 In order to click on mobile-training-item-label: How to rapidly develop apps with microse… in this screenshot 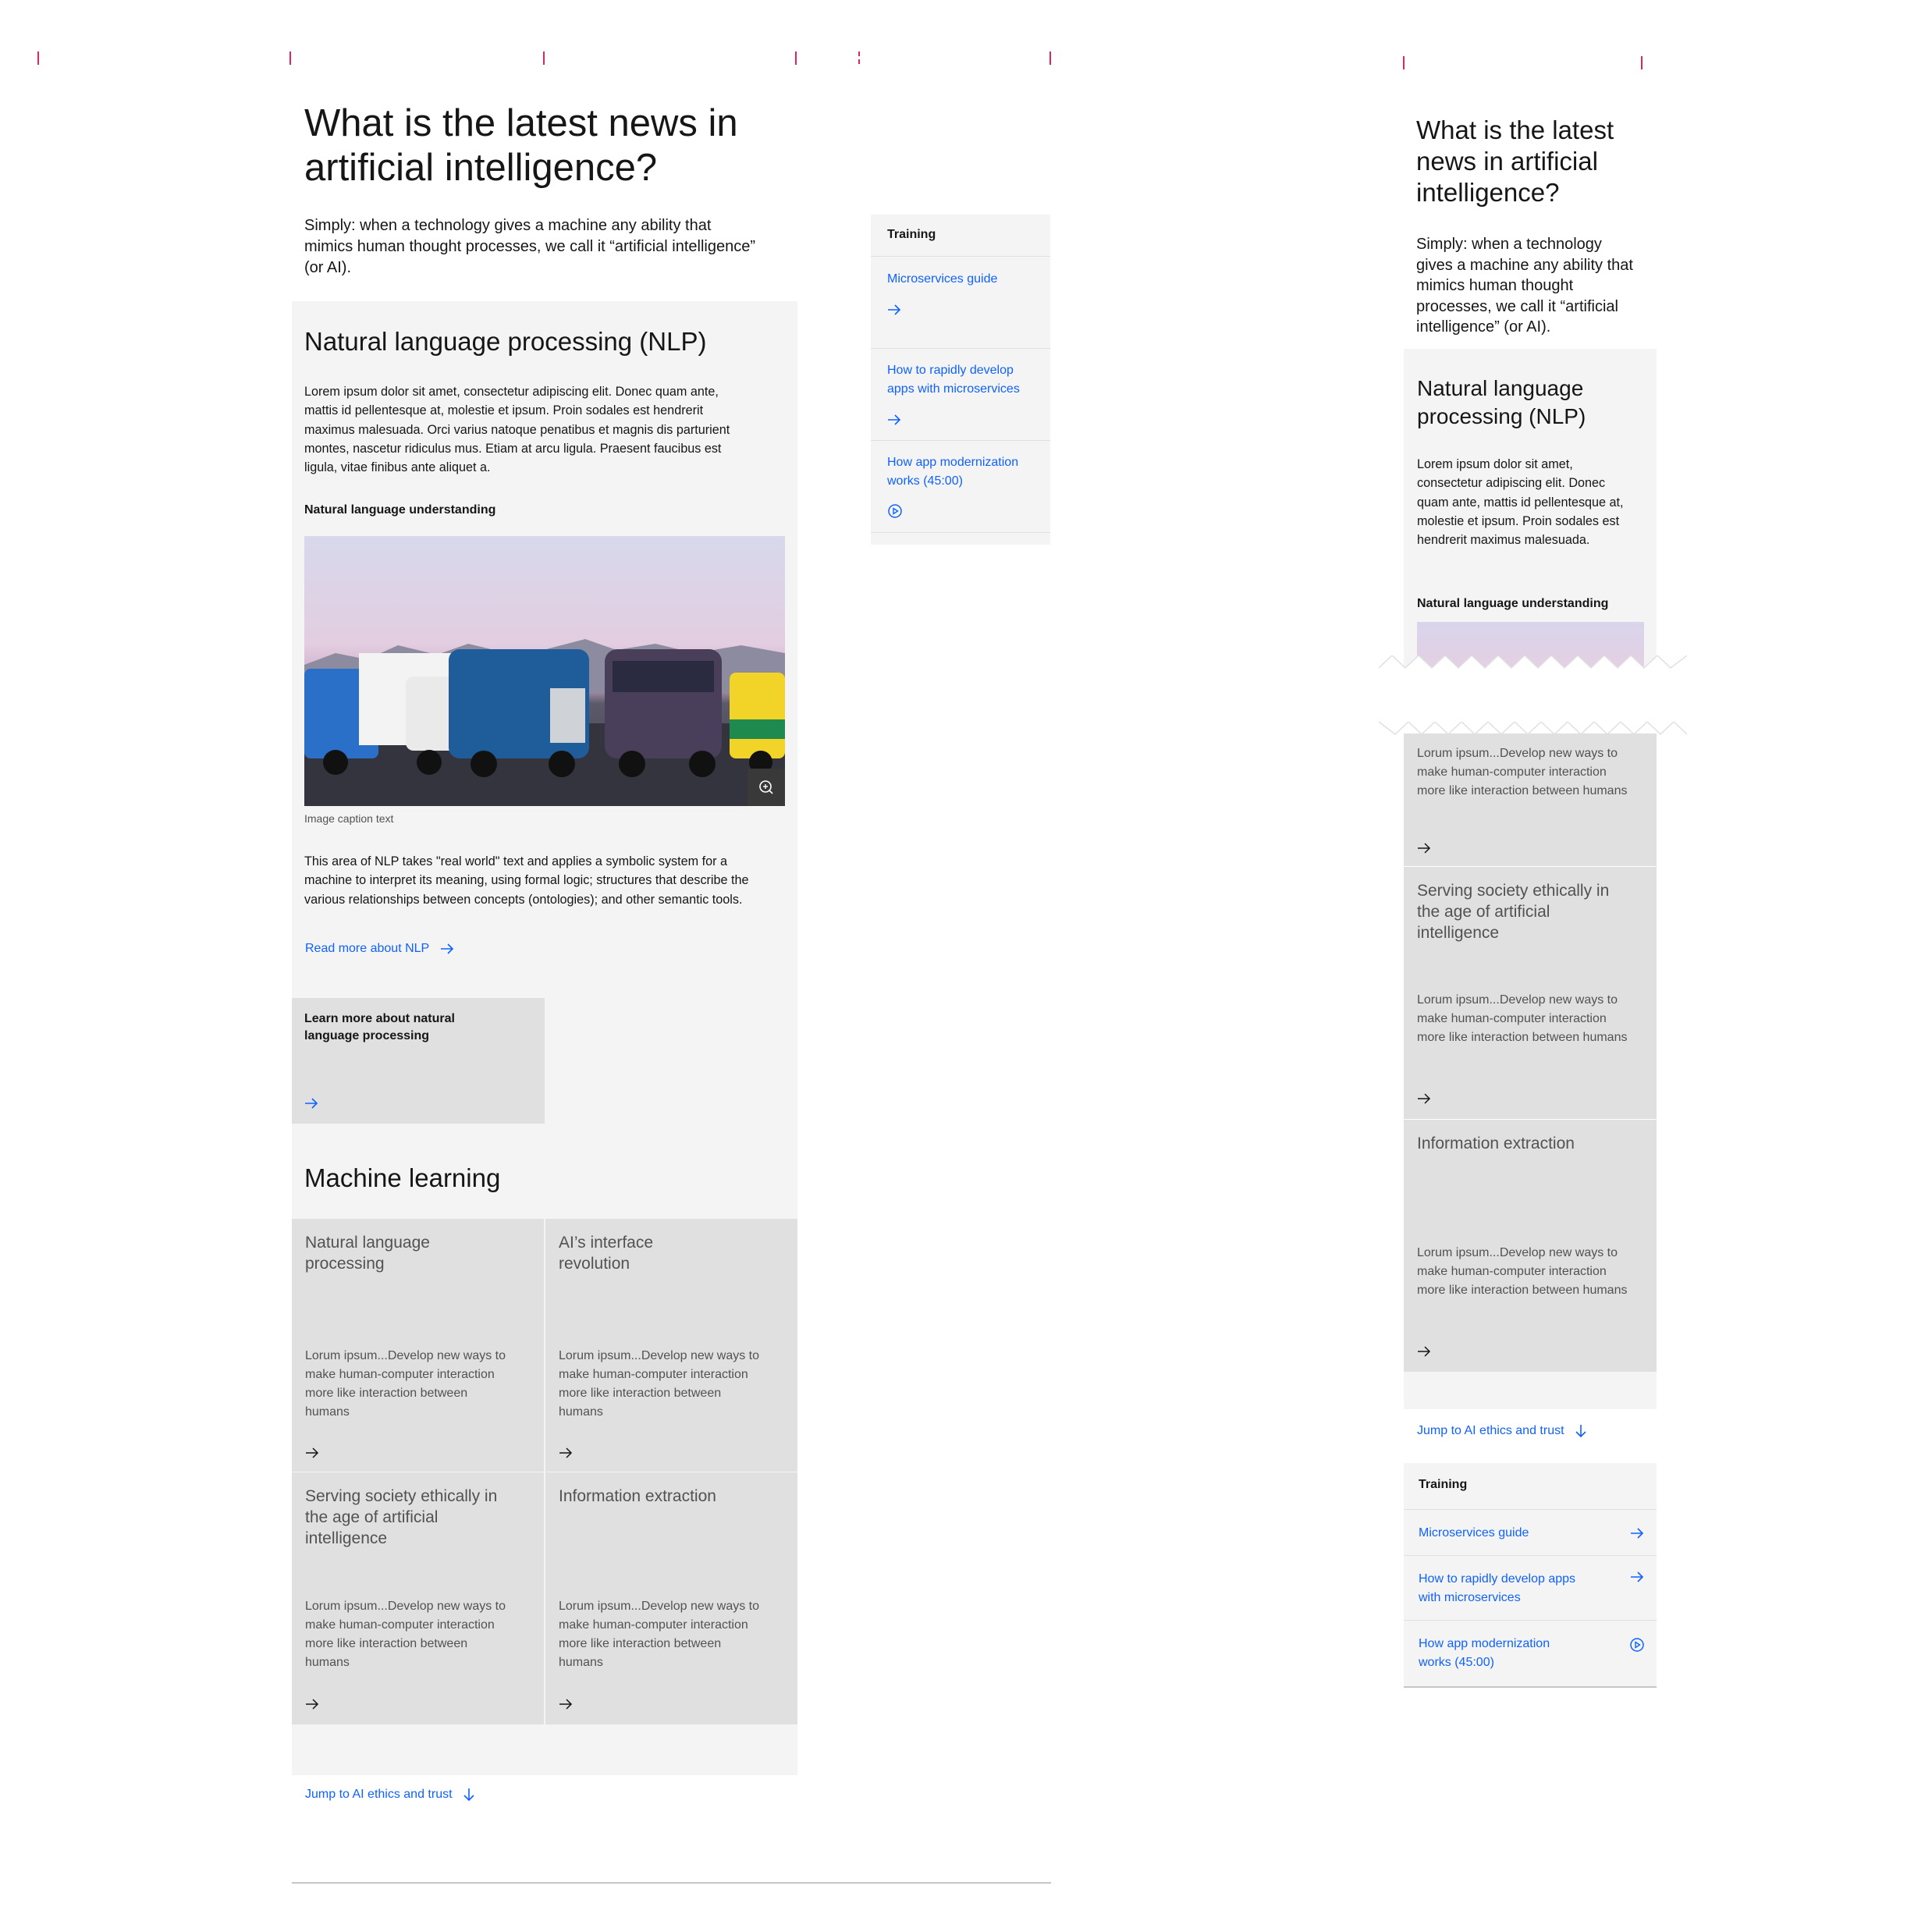, I will do `click(1497, 1588)`.